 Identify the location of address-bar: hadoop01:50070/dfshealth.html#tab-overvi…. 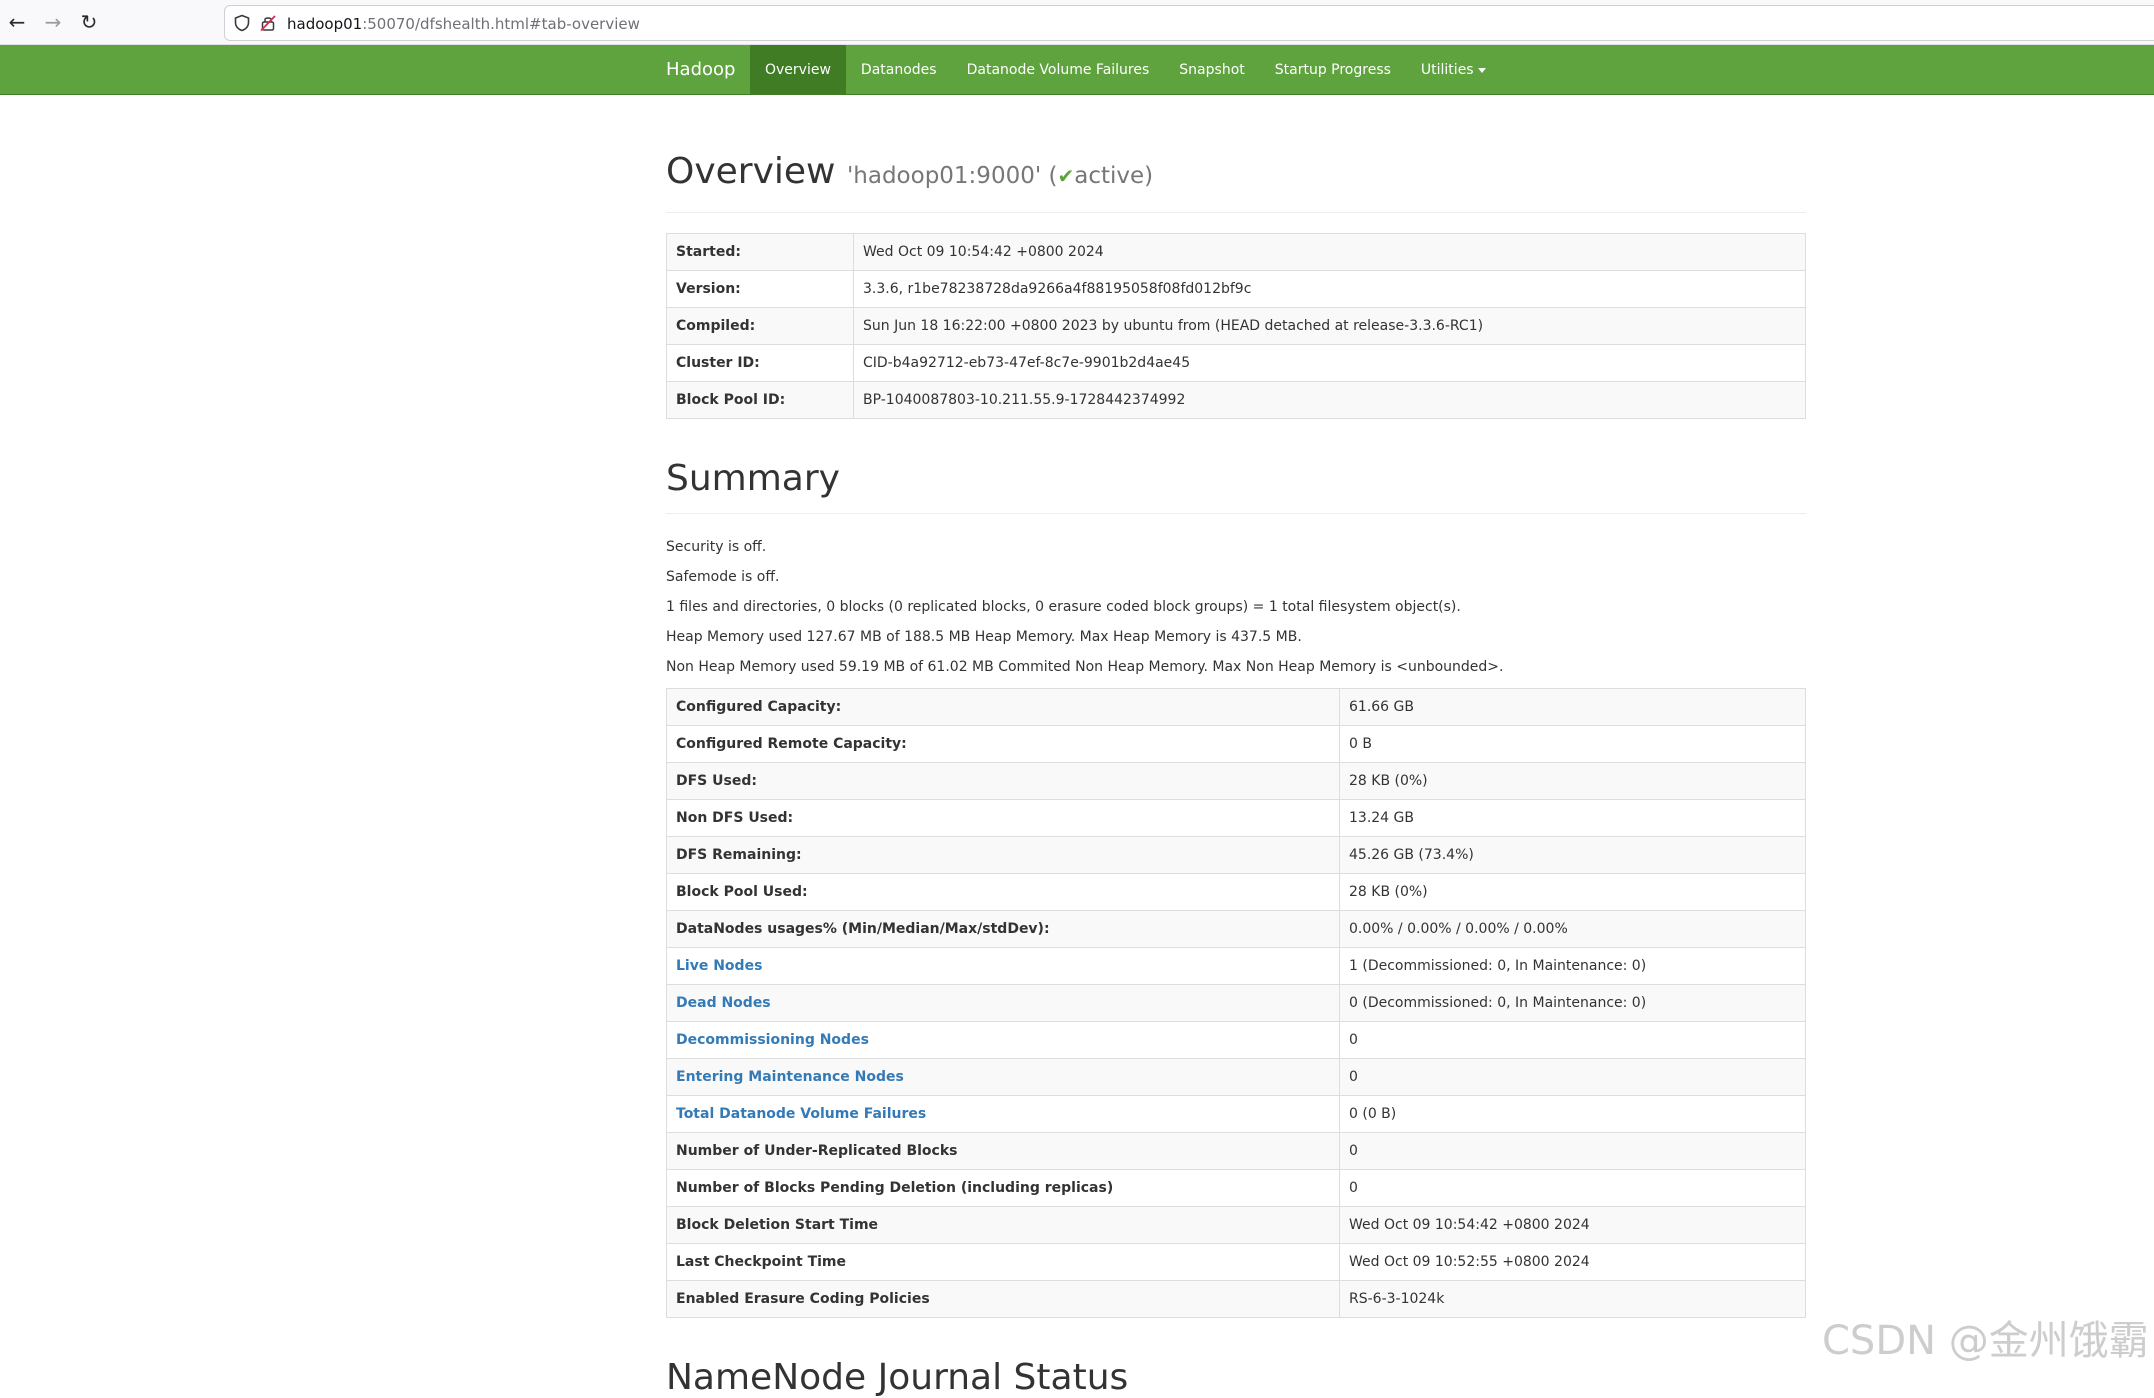
(1189, 23).